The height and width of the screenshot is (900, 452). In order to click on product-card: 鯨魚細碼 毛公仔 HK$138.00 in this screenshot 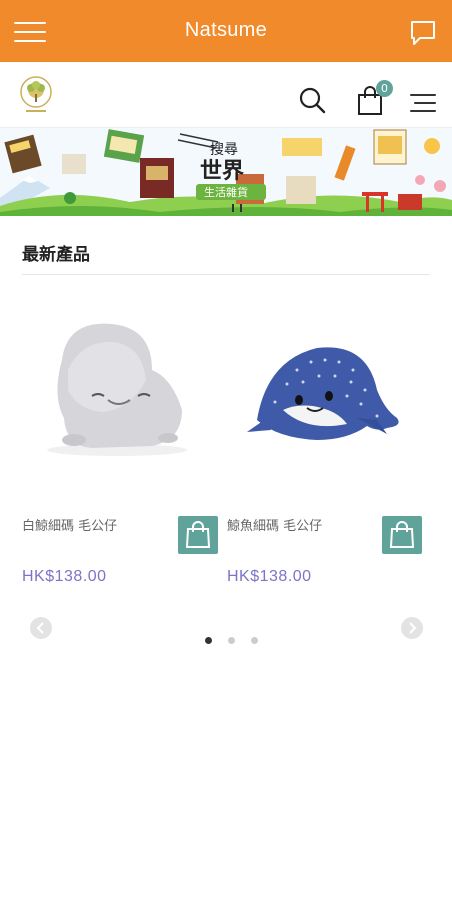, I will do `click(327, 450)`.